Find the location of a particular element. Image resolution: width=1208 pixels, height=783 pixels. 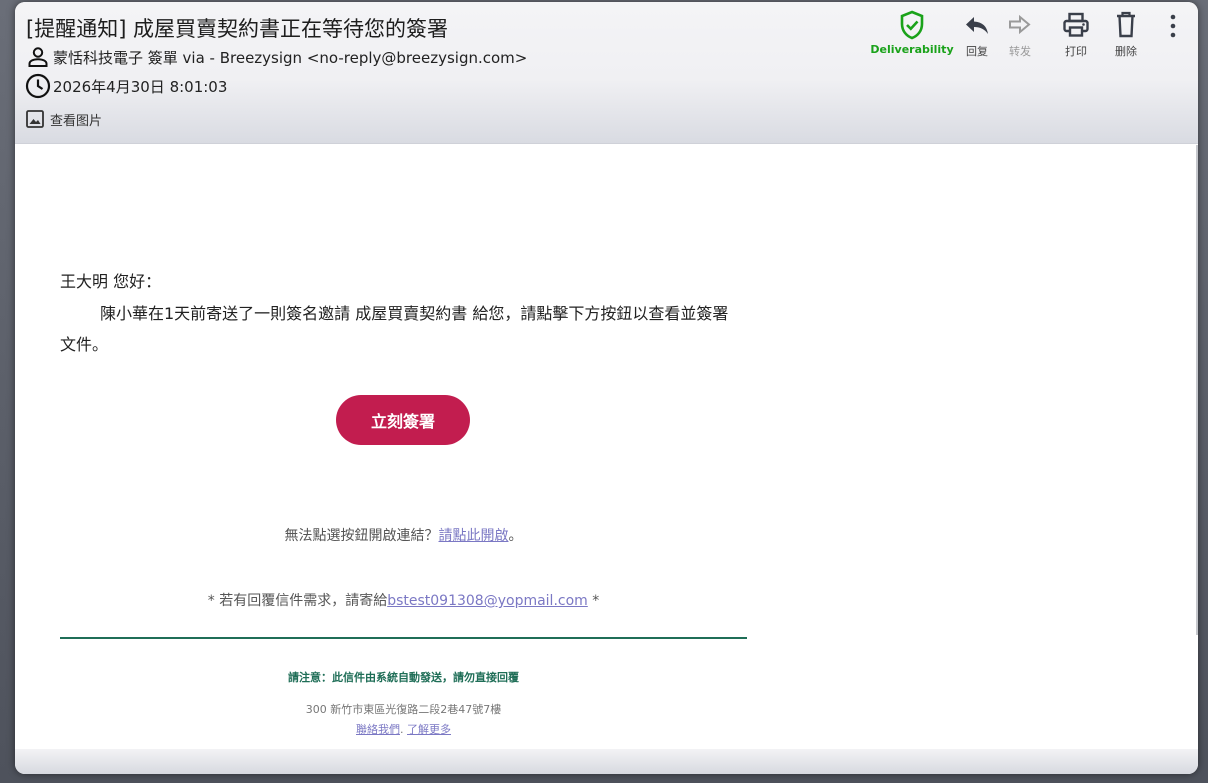

delete-button: 删除 is located at coordinates (1126, 34).